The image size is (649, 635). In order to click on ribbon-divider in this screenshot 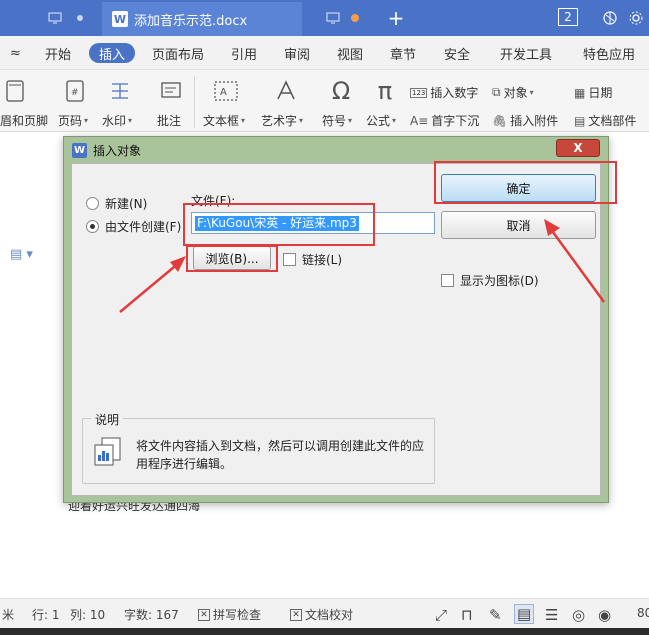, I will do `click(194, 102)`.